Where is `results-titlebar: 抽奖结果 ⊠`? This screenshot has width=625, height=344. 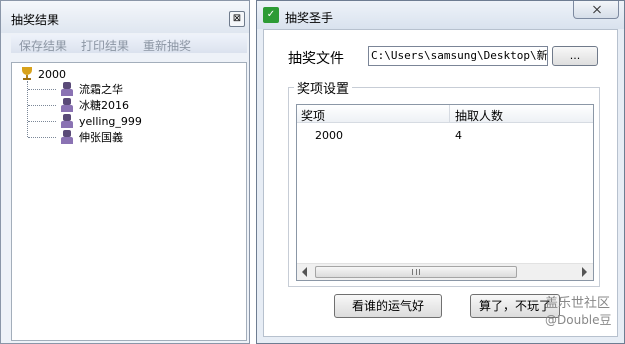
results-titlebar: 抽奖结果 ⊠ is located at coordinates (125, 17).